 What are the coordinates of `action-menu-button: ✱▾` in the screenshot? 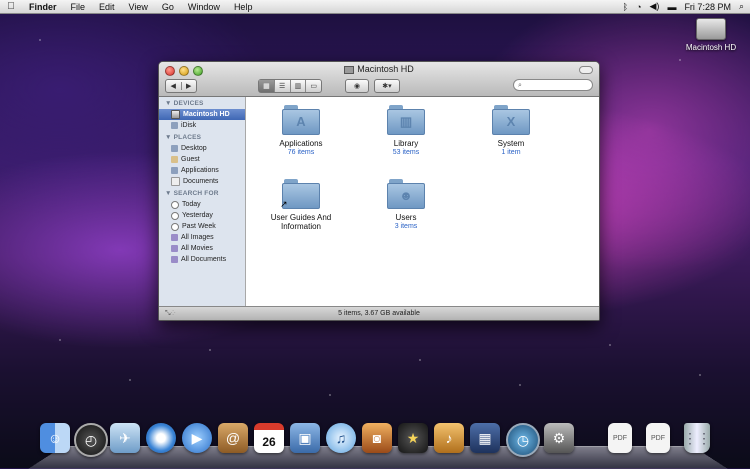 It's located at (387, 86).